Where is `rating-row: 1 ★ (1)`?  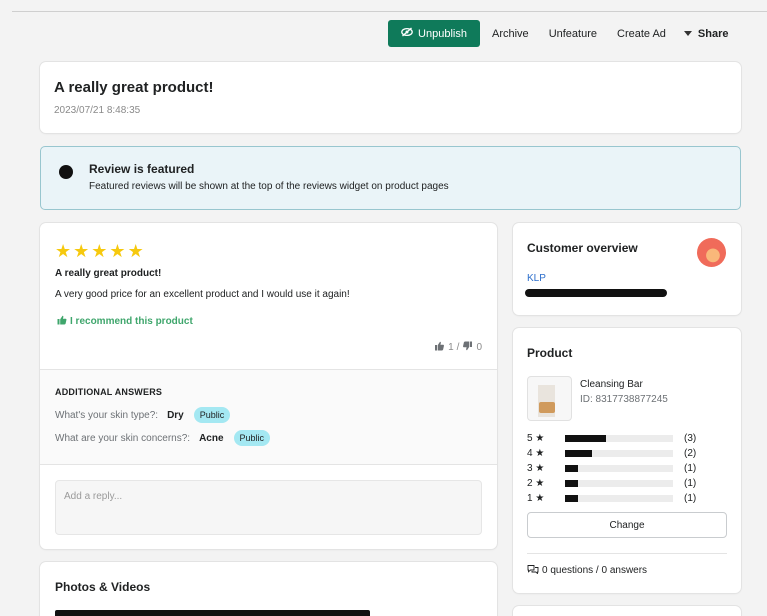 rating-row: 1 ★ (1) is located at coordinates (627, 498).